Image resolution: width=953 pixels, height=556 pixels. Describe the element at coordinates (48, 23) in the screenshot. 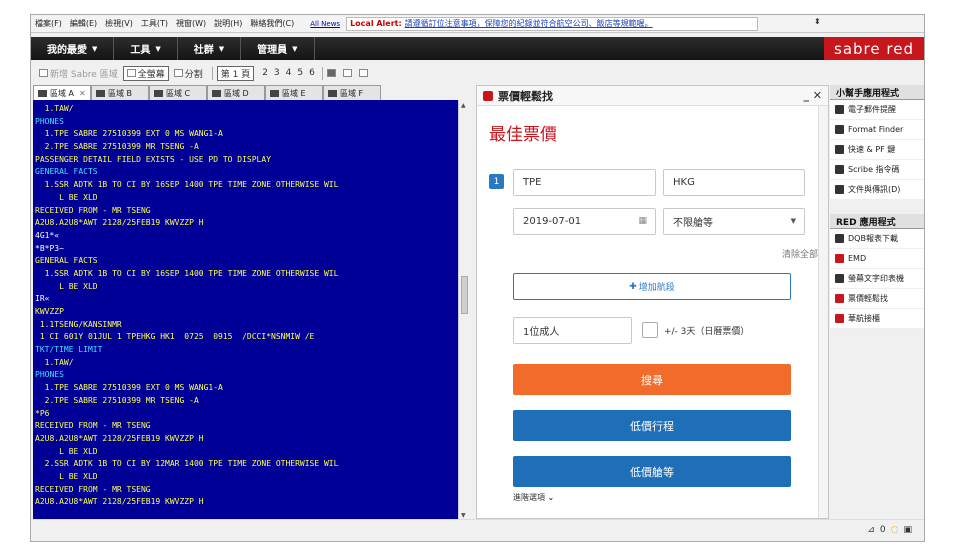

I see `menu-file: 檔案(F)` at that location.